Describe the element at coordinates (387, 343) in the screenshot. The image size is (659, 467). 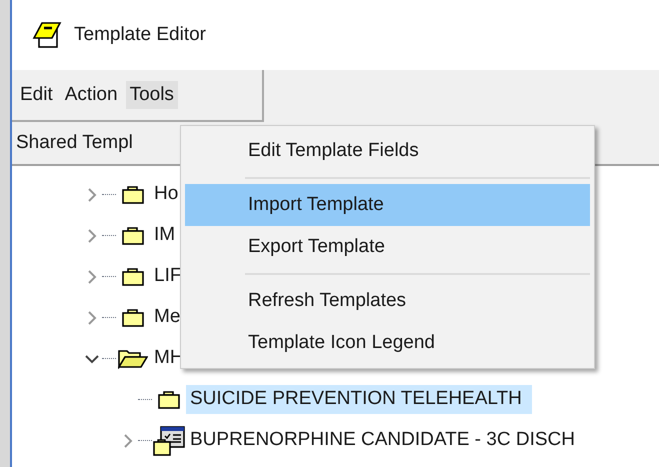
I see `menu-option: Template Icon Legend` at that location.